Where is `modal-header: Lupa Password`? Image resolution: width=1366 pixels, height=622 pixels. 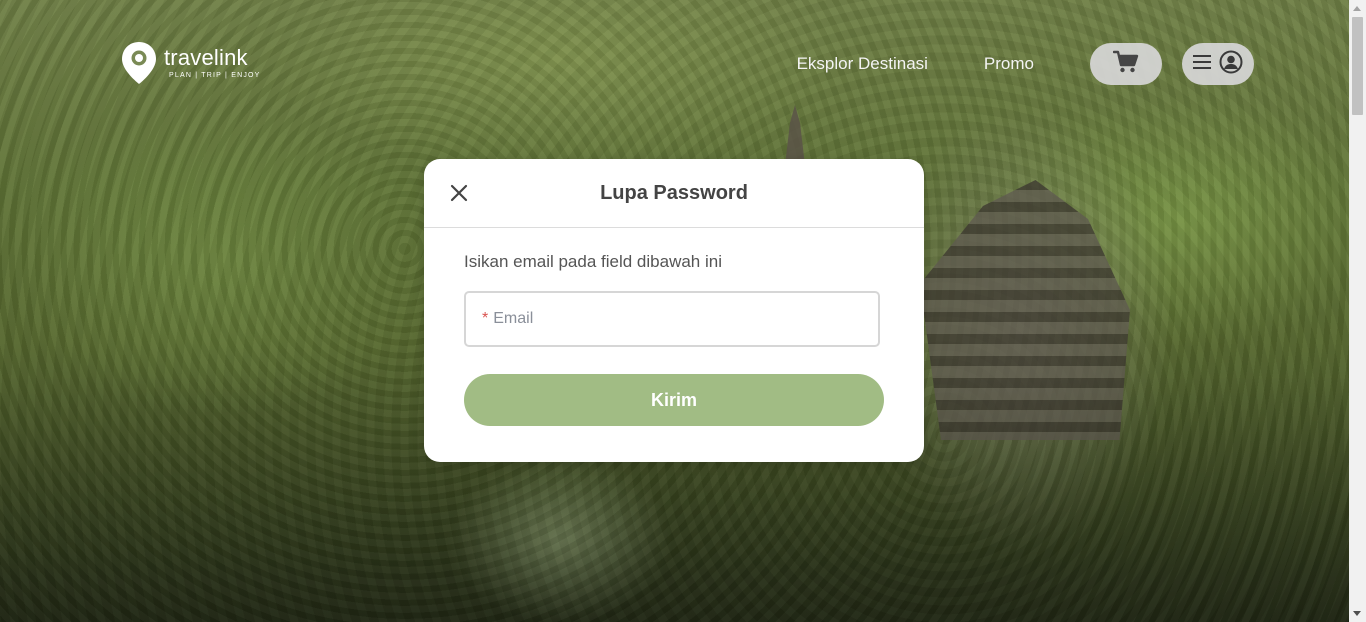
modal-header: Lupa Password is located at coordinates (674, 193).